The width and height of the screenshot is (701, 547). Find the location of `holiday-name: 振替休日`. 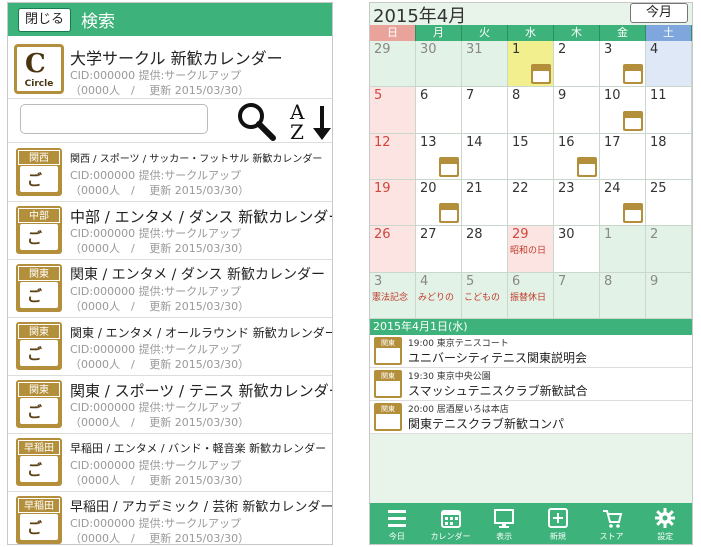

holiday-name: 振替休日 is located at coordinates (528, 297).